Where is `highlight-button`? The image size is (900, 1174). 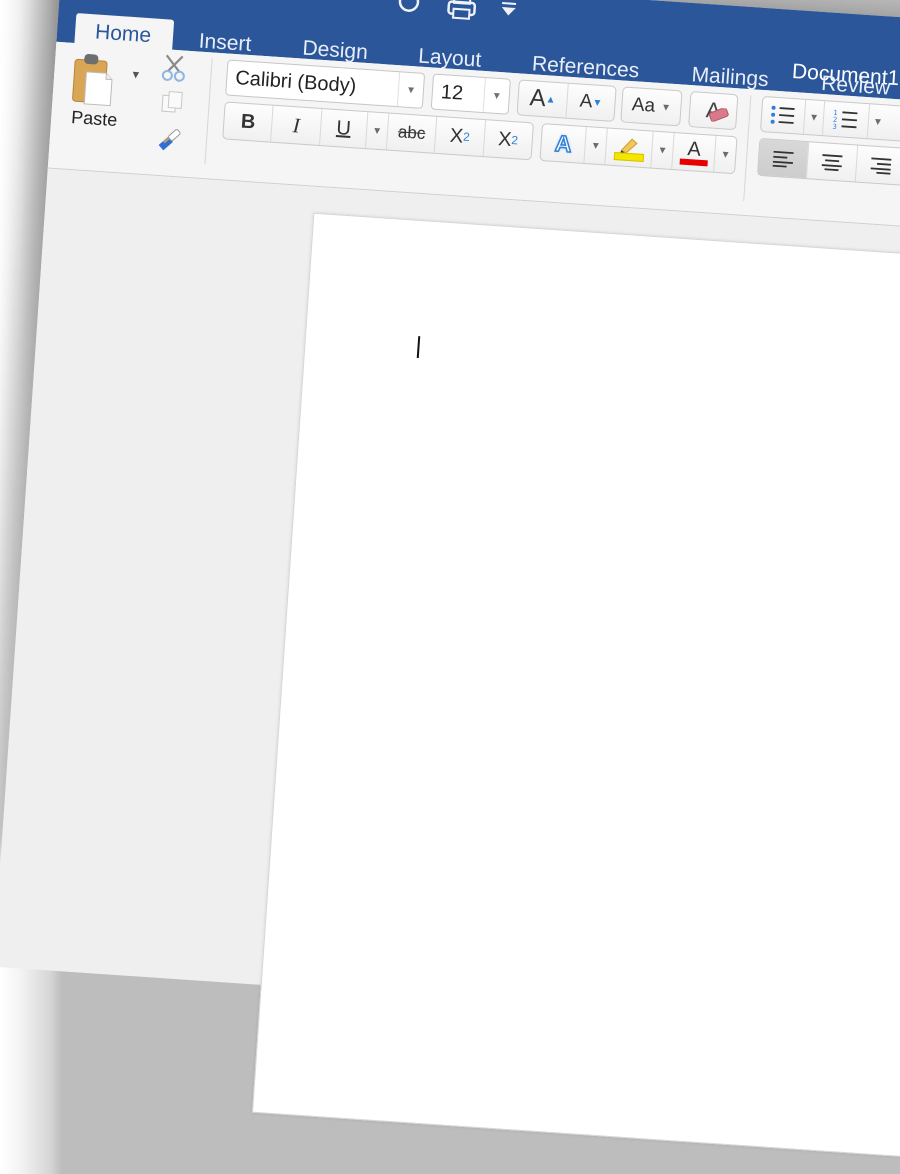 highlight-button is located at coordinates (629, 148).